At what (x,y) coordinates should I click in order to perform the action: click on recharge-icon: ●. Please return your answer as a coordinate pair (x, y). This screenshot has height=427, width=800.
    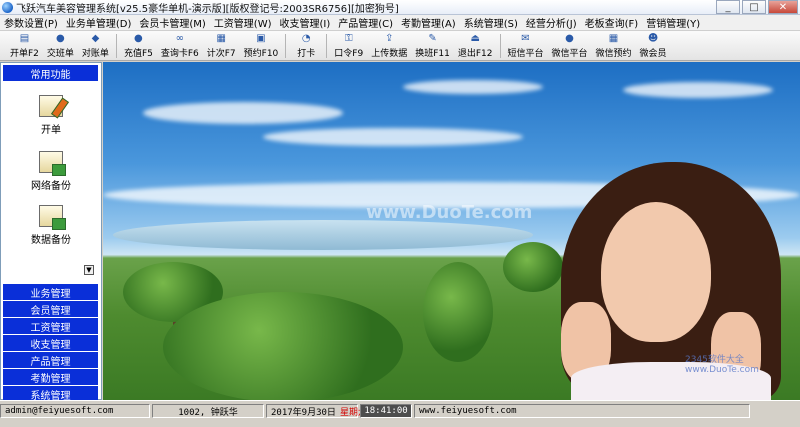
    Looking at the image, I should click on (138, 38).